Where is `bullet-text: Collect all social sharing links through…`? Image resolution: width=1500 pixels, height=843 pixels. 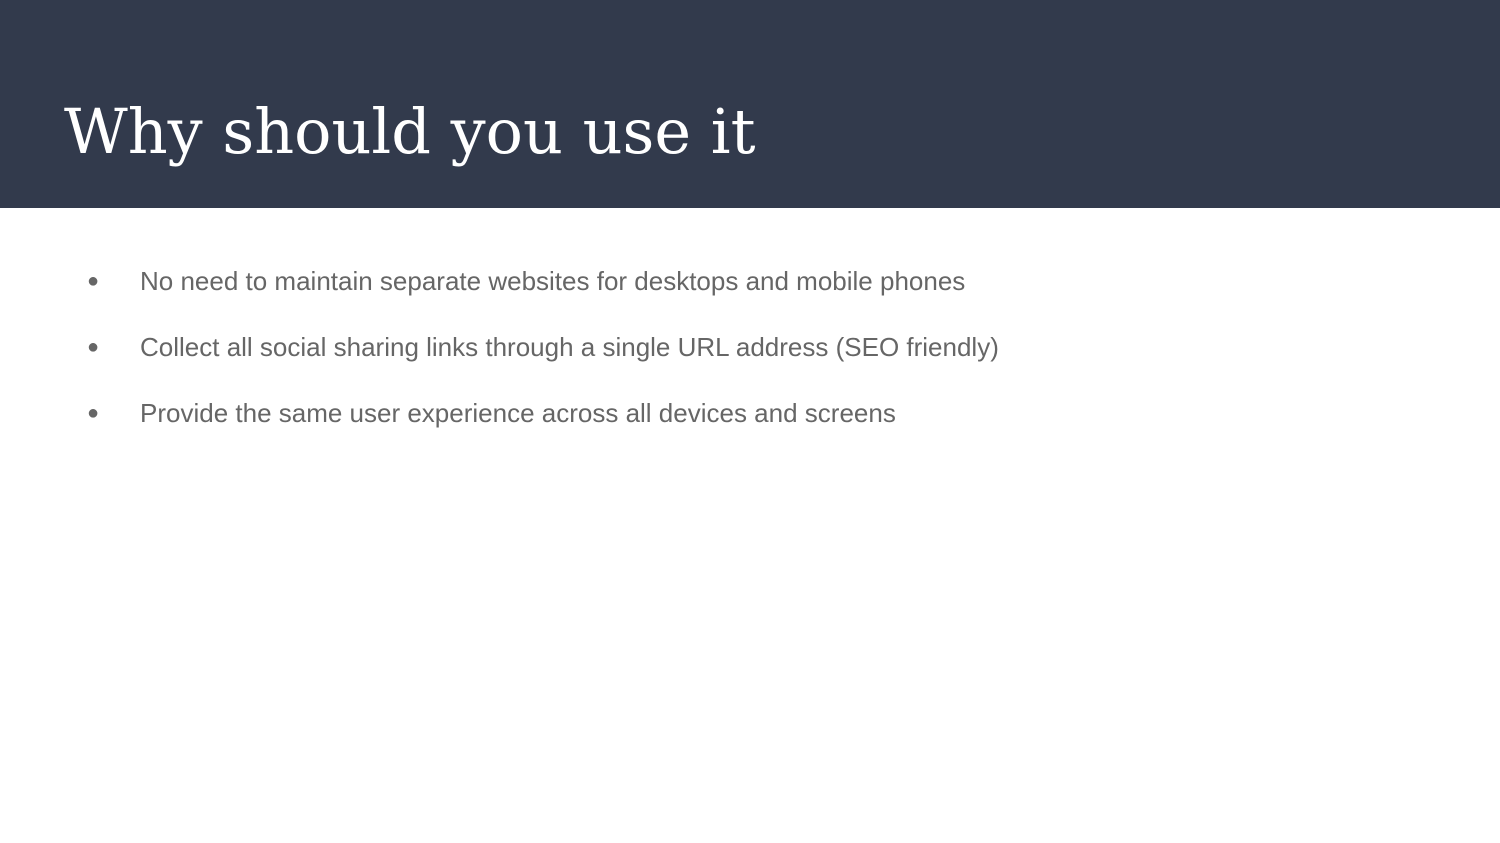
bullet-text: Collect all social sharing links through… is located at coordinates (569, 347).